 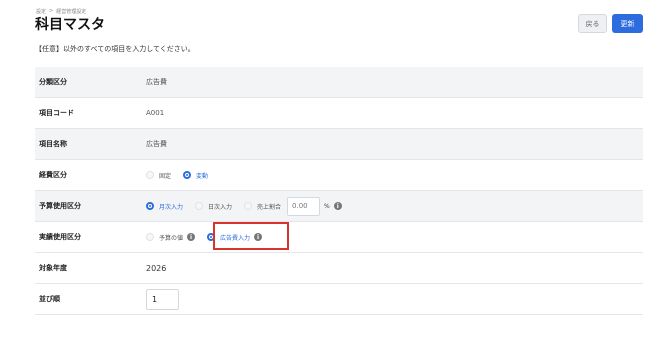 What do you see at coordinates (171, 238) in the screenshot?
I see `radio-budget-value-label: 予算の値` at bounding box center [171, 238].